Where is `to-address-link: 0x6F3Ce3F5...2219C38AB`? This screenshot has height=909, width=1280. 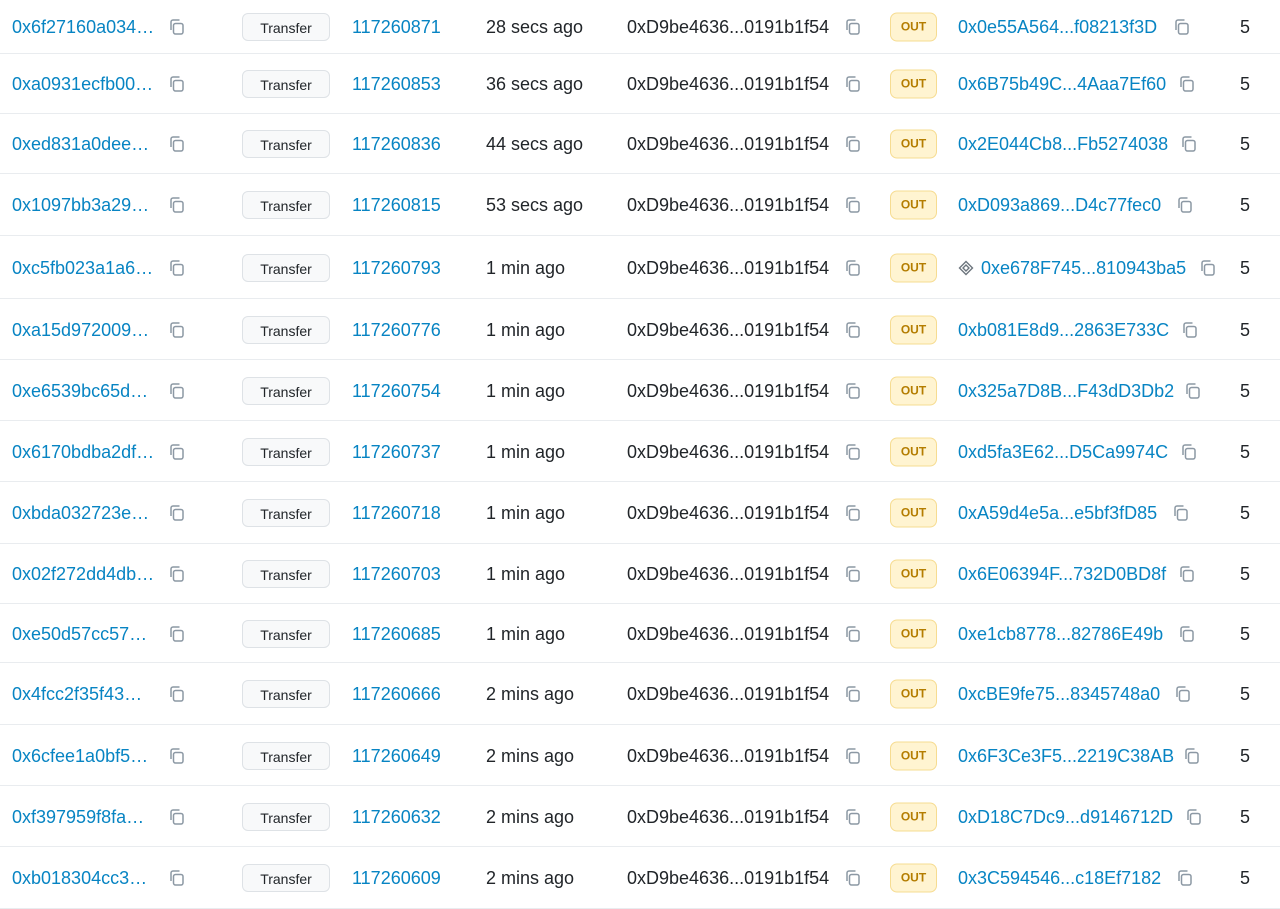 to-address-link: 0x6F3Ce3F5...2219C38AB is located at coordinates (1066, 756).